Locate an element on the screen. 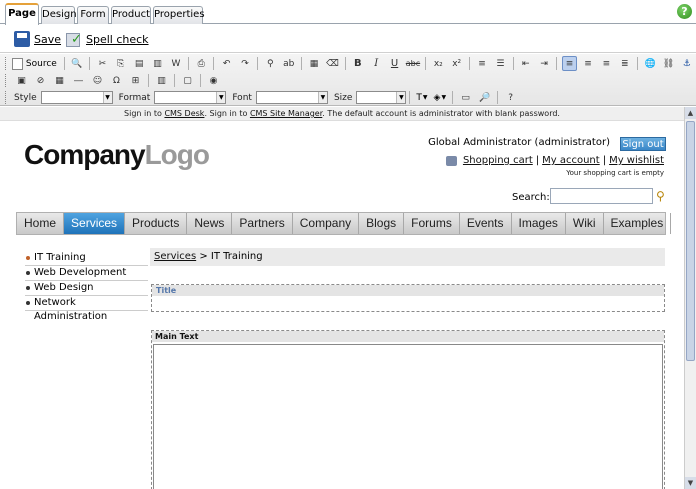  outdent-icon: ⇤ is located at coordinates (526, 63).